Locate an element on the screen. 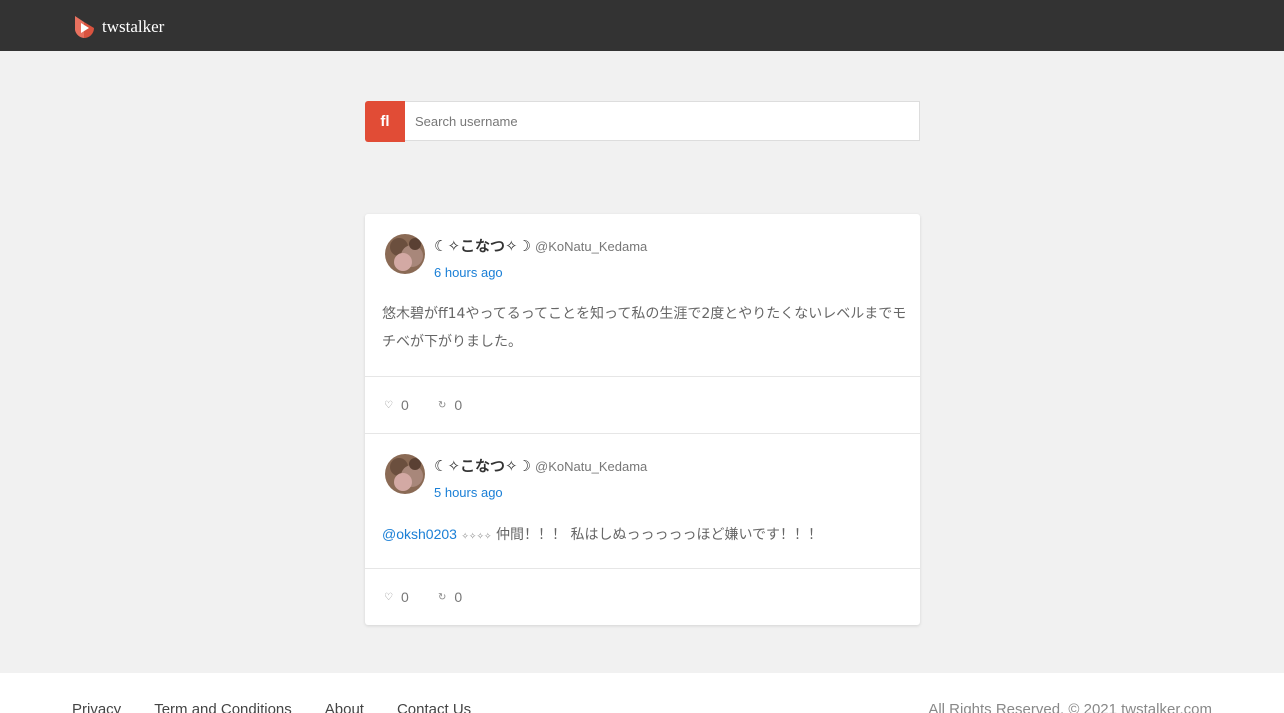  tweet-text: @oksh0203 ✧✧✧✧ 仲間！！！ 私はしぬっっっっっほど嫌いです！！！ is located at coordinates (644, 535).